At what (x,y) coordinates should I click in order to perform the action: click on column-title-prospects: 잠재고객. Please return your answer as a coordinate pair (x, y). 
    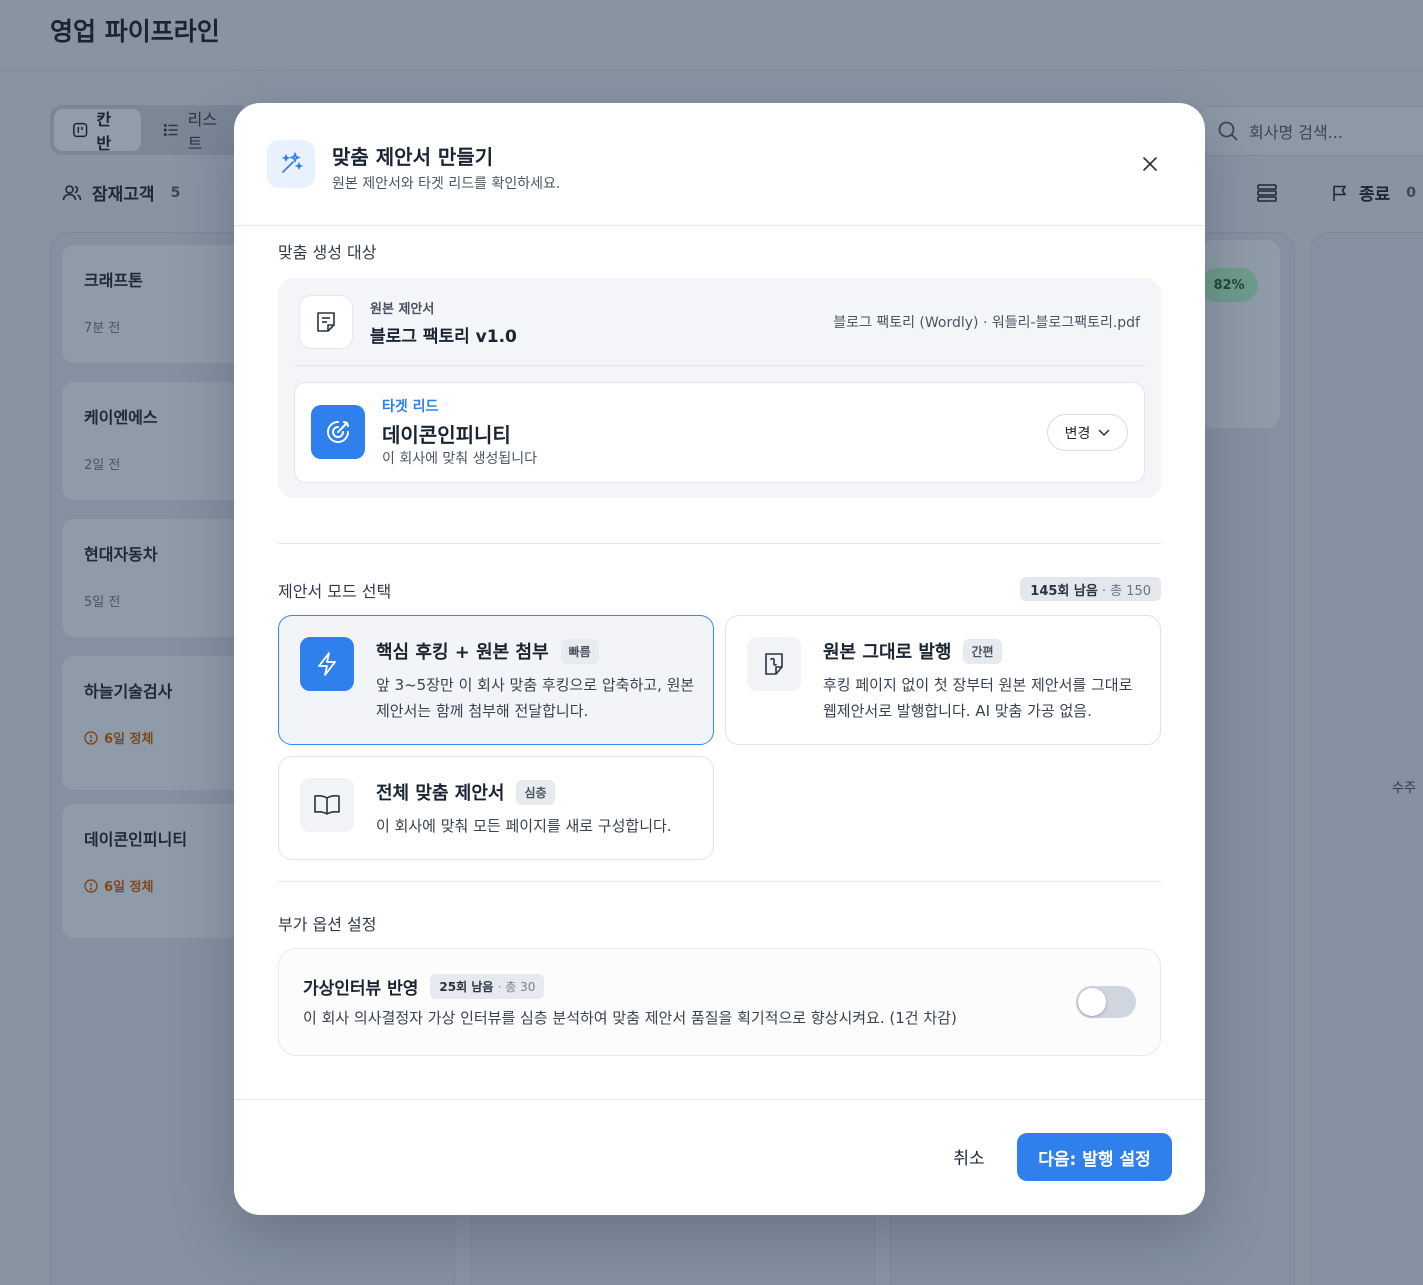
    Looking at the image, I should click on (123, 195).